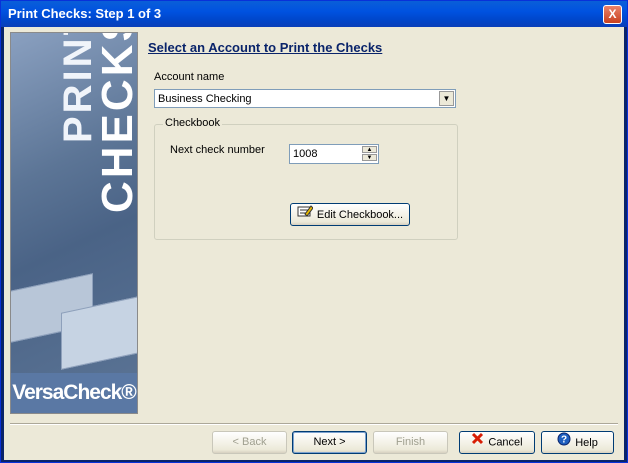 This screenshot has height=463, width=628. I want to click on account-name-select: Business Checking ▼, so click(305, 98).